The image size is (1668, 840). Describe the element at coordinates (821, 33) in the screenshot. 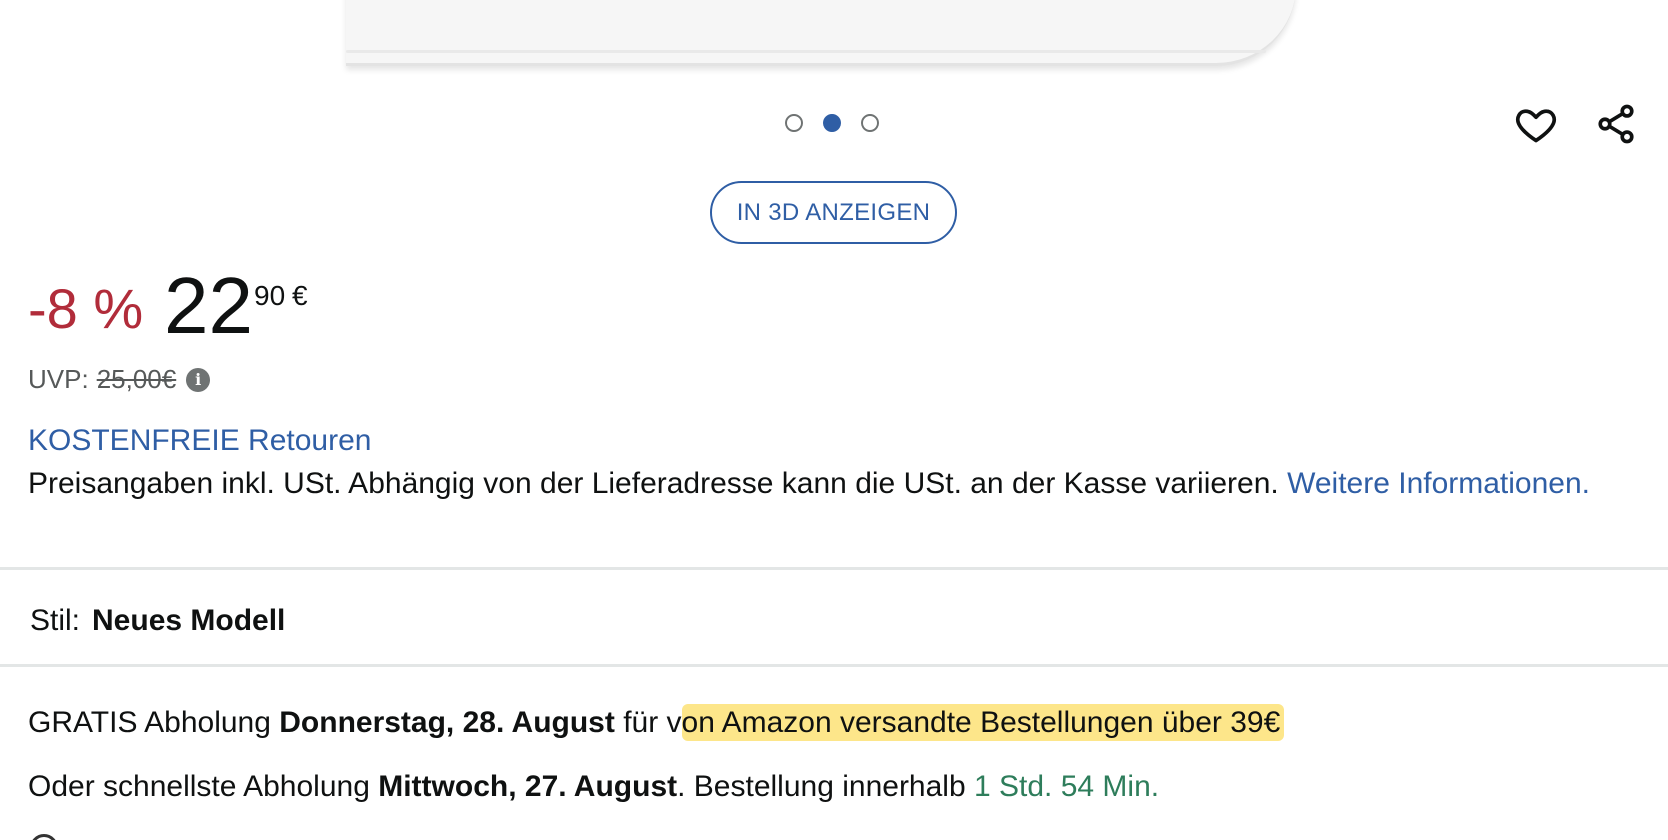

I see `product-image` at that location.